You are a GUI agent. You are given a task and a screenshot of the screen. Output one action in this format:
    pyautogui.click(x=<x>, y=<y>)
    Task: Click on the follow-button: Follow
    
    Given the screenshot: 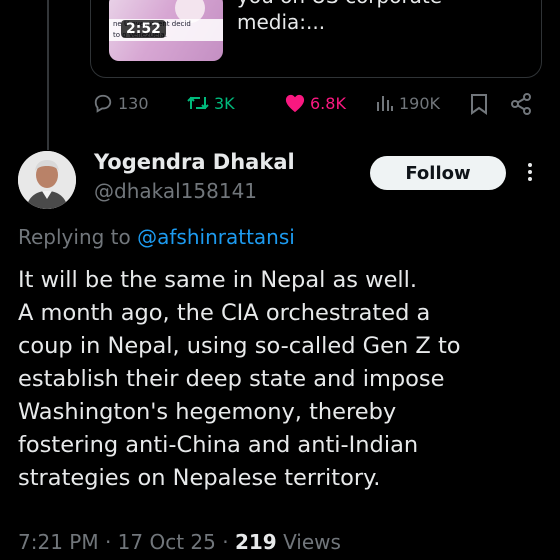 What is the action you would take?
    pyautogui.click(x=438, y=173)
    